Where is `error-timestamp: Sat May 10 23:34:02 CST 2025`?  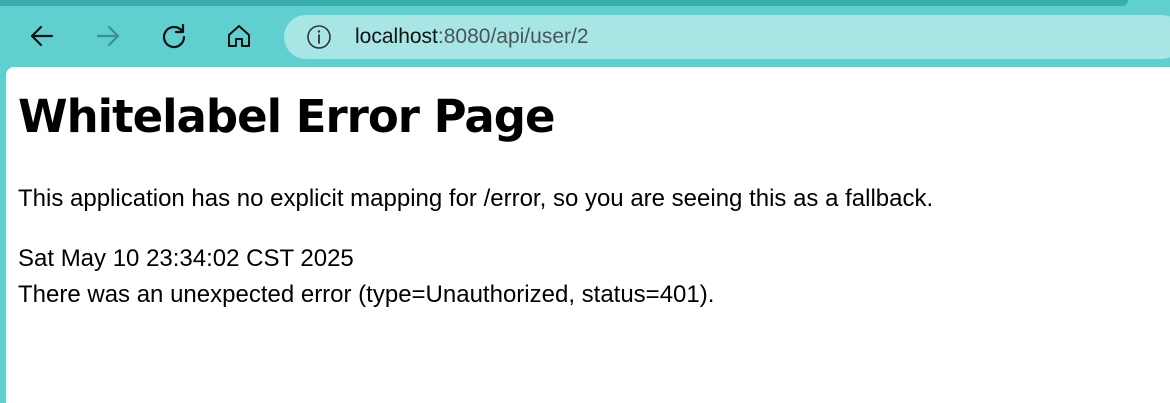 error-timestamp: Sat May 10 23:34:02 CST 2025 is located at coordinates (186, 258).